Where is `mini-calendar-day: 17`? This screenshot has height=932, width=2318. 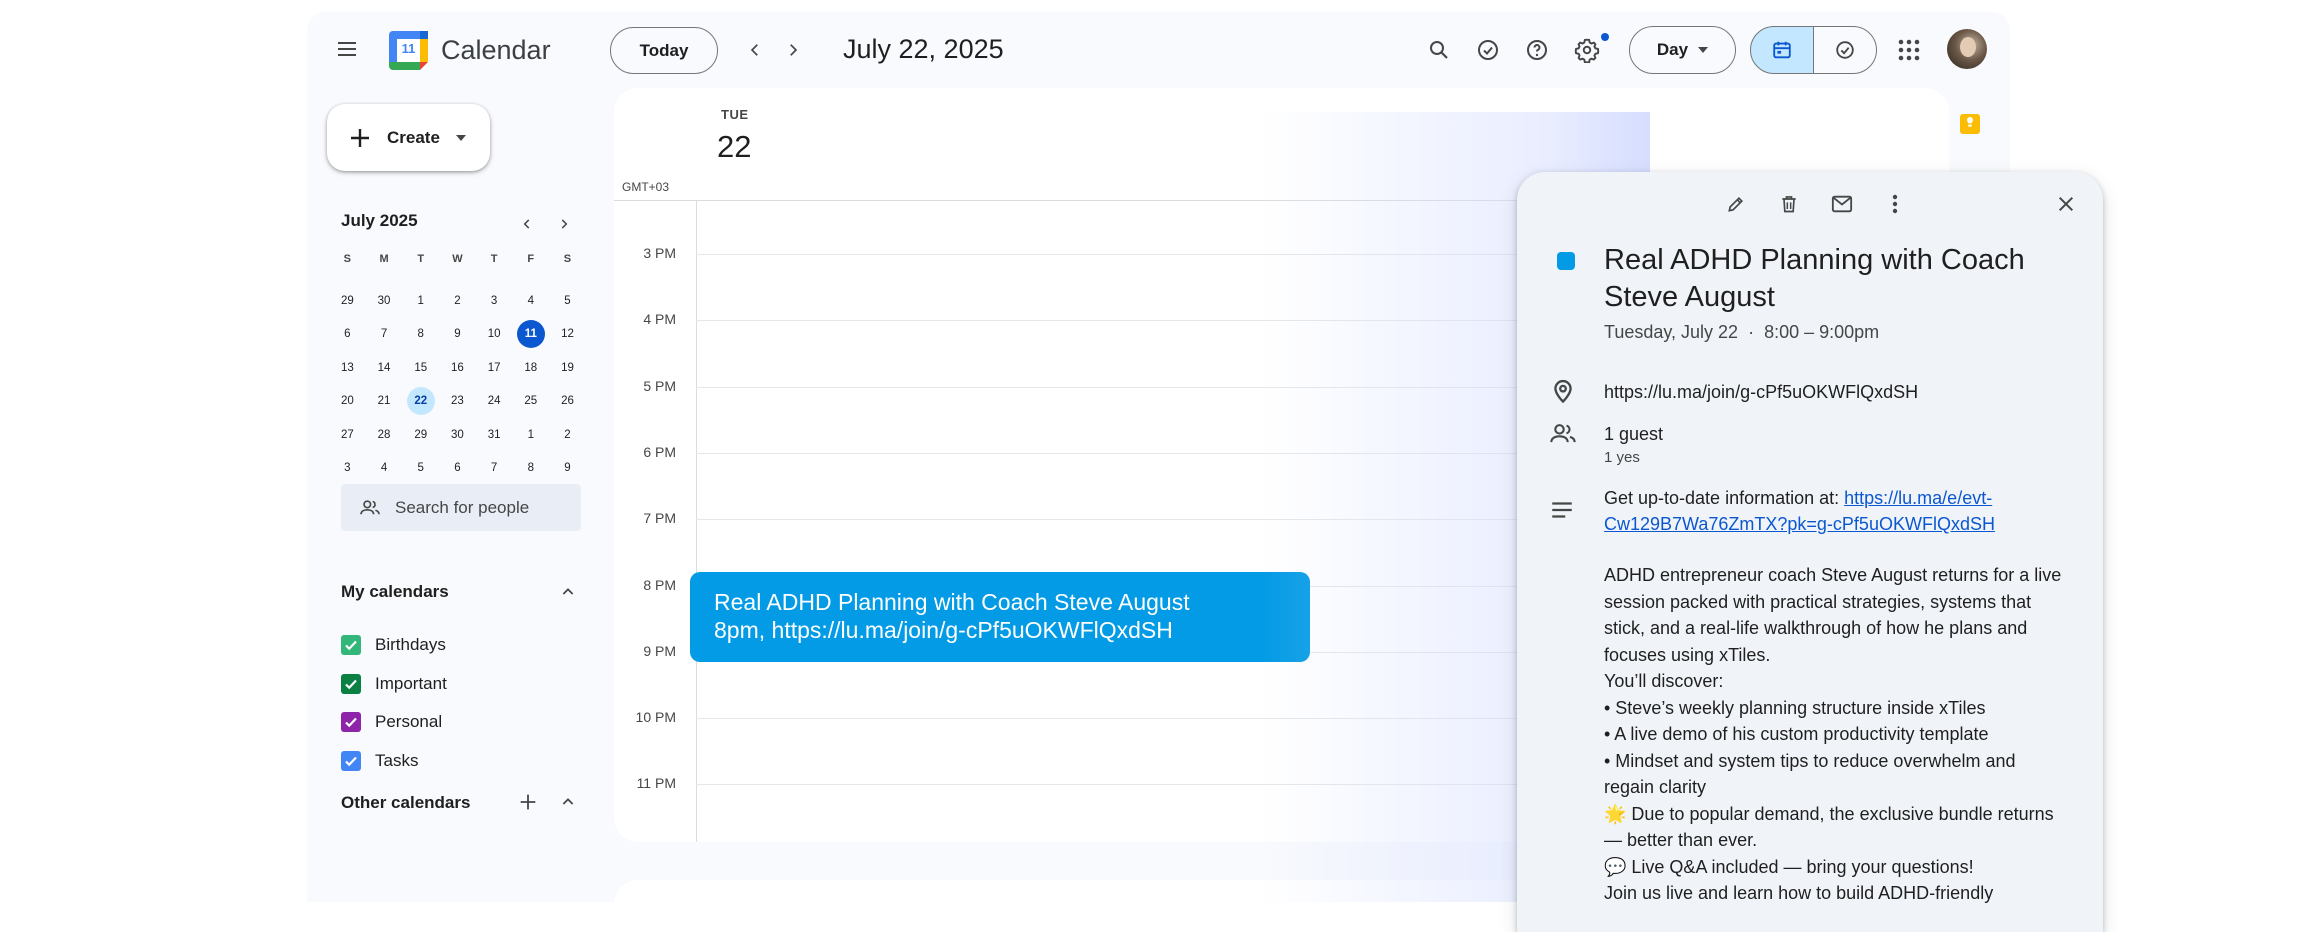
mini-calendar-day: 17 is located at coordinates (494, 367).